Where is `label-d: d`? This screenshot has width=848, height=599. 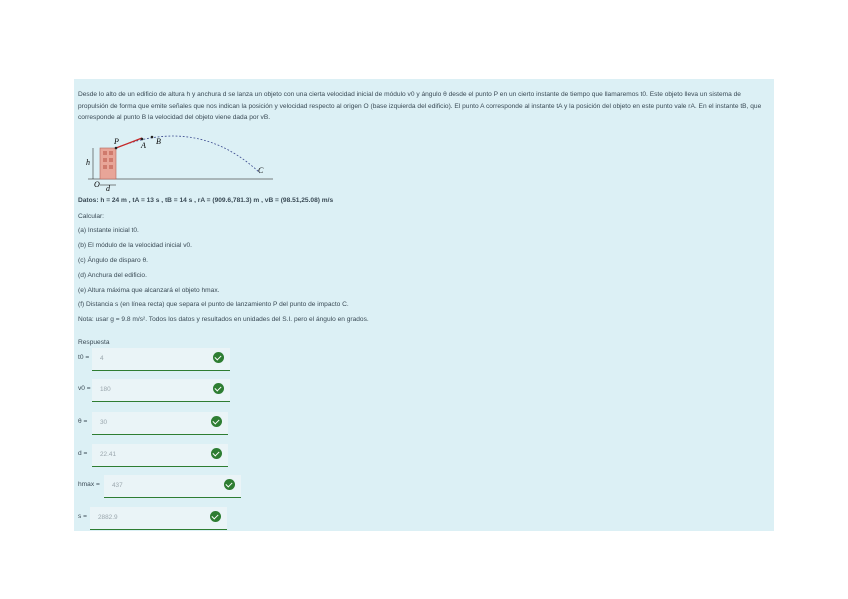 label-d: d is located at coordinates (108, 188).